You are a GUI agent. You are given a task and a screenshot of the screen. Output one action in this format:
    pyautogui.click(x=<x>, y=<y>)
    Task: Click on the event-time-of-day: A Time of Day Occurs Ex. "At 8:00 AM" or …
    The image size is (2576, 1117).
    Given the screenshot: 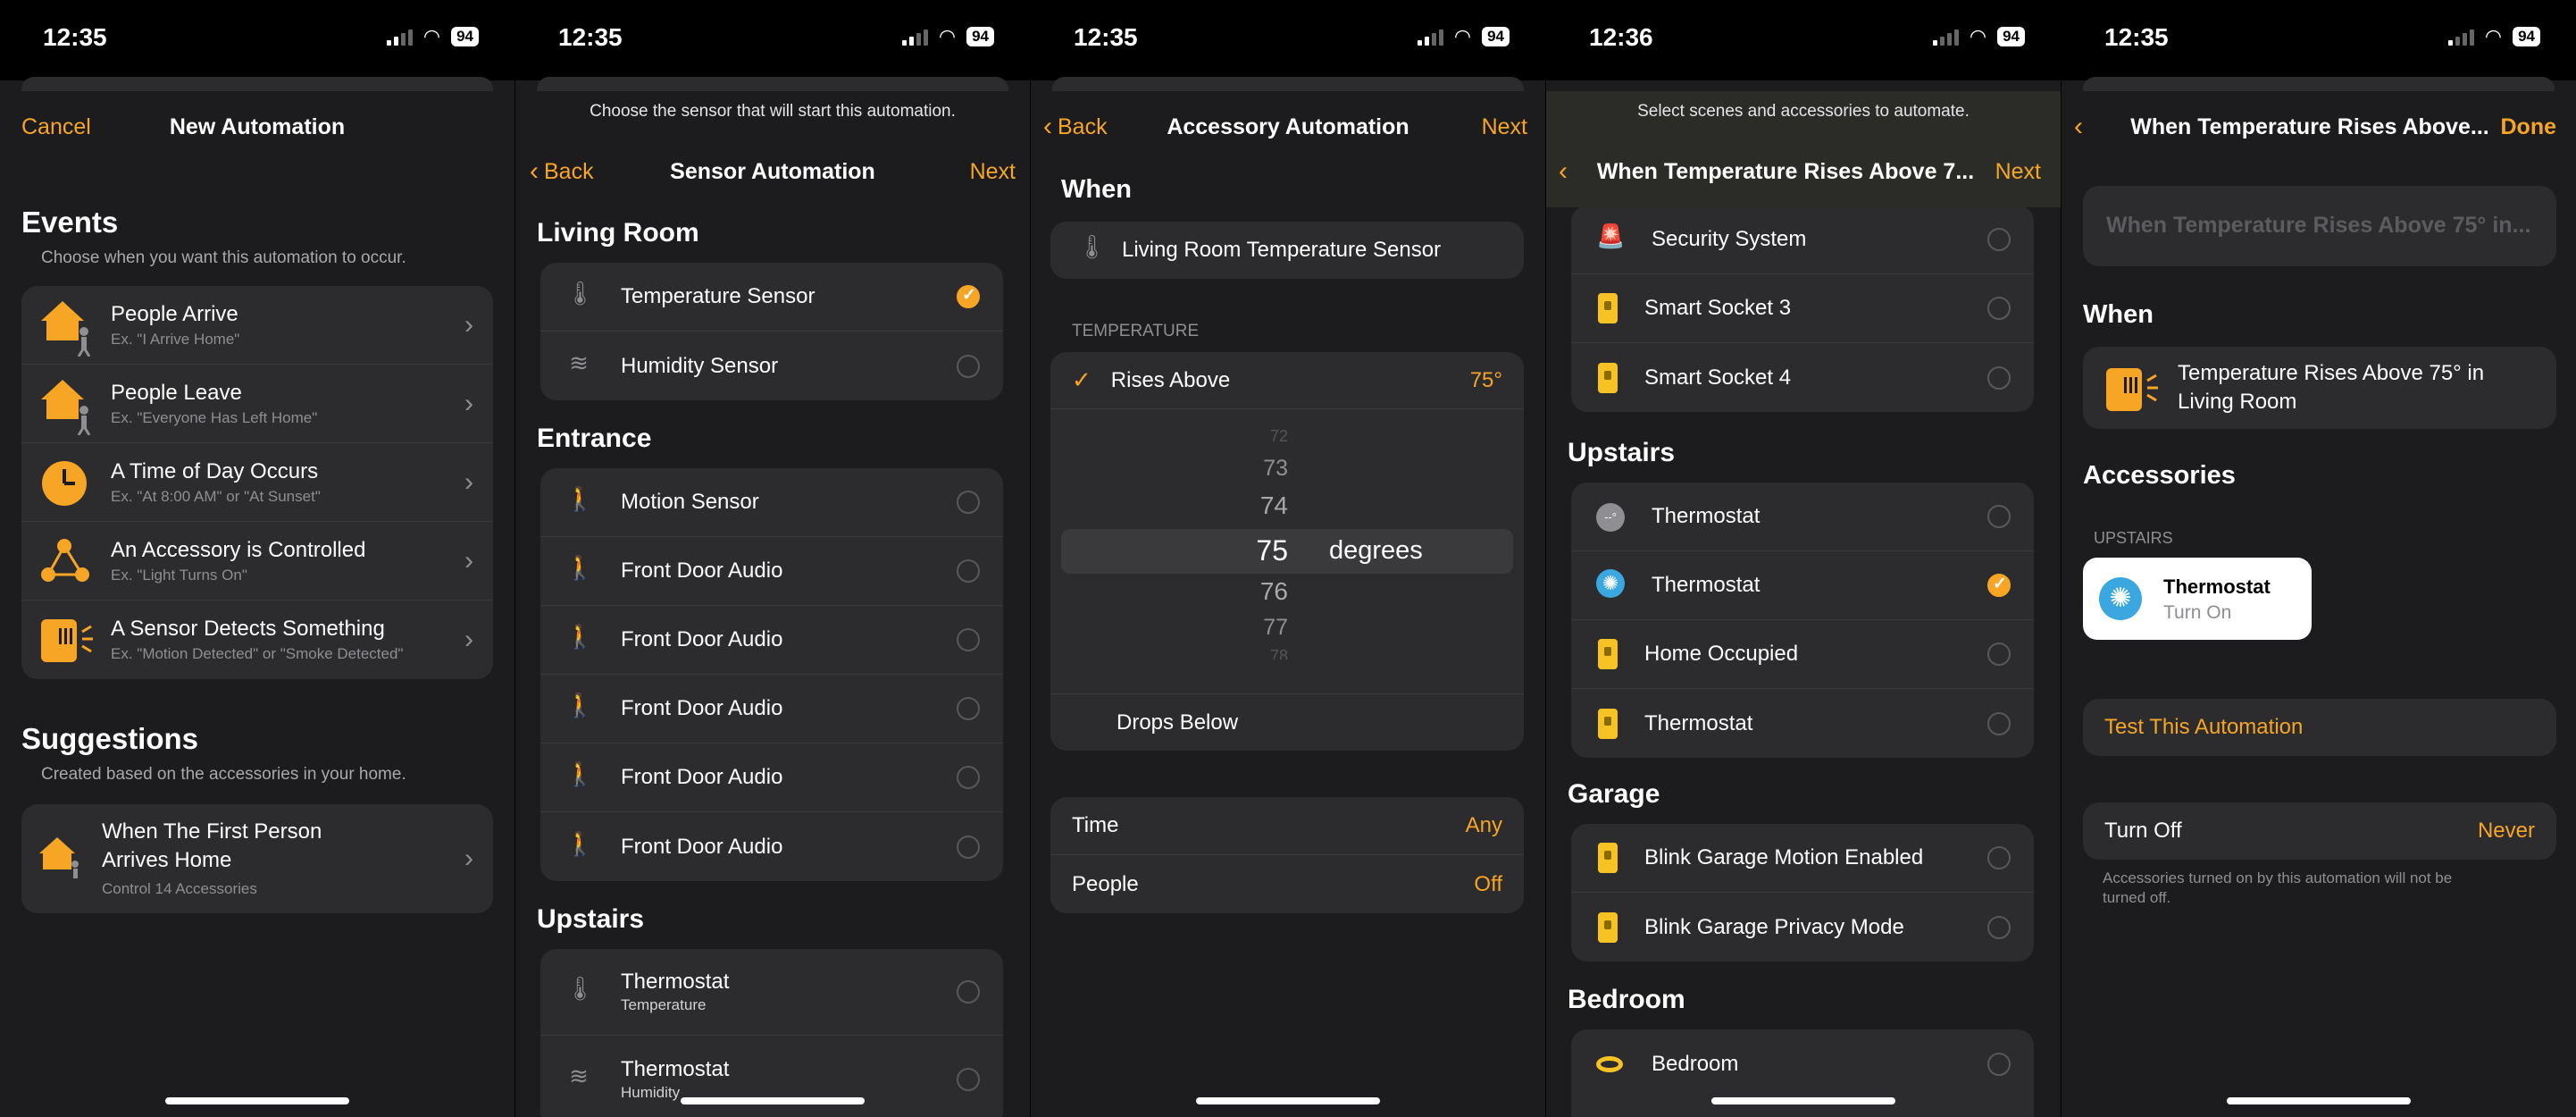 What is the action you would take?
    pyautogui.click(x=257, y=482)
    